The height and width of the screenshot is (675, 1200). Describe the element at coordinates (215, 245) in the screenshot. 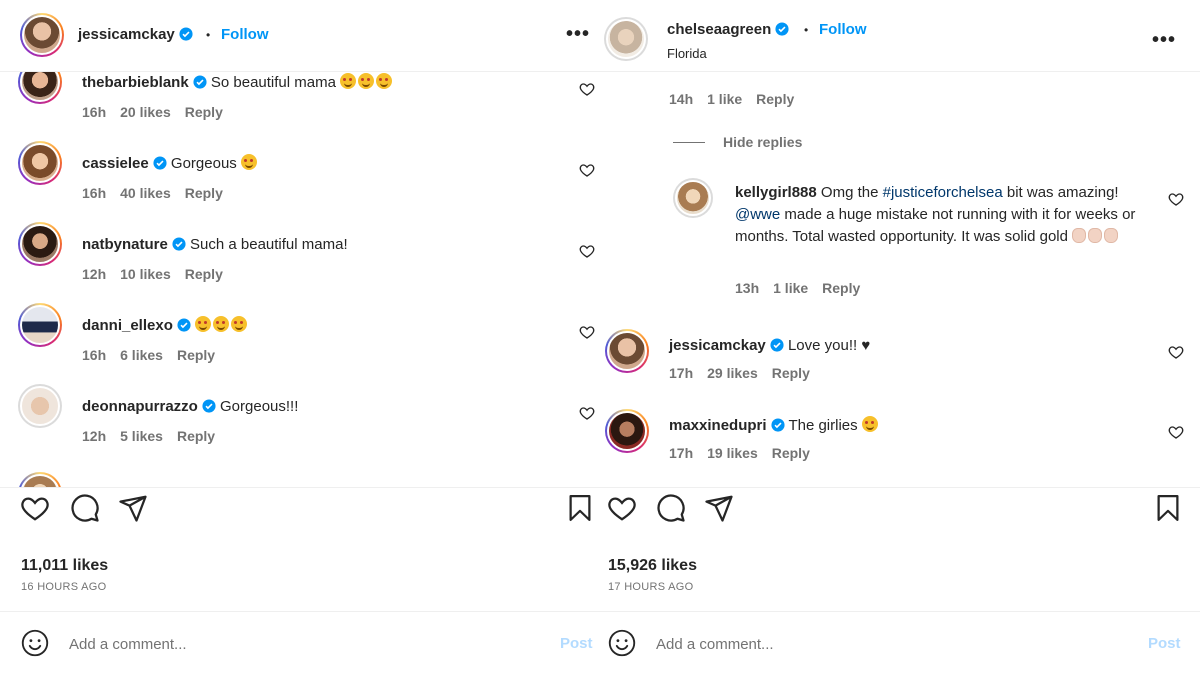

I see `comment-body: natbynature Such a beautiful mama!` at that location.